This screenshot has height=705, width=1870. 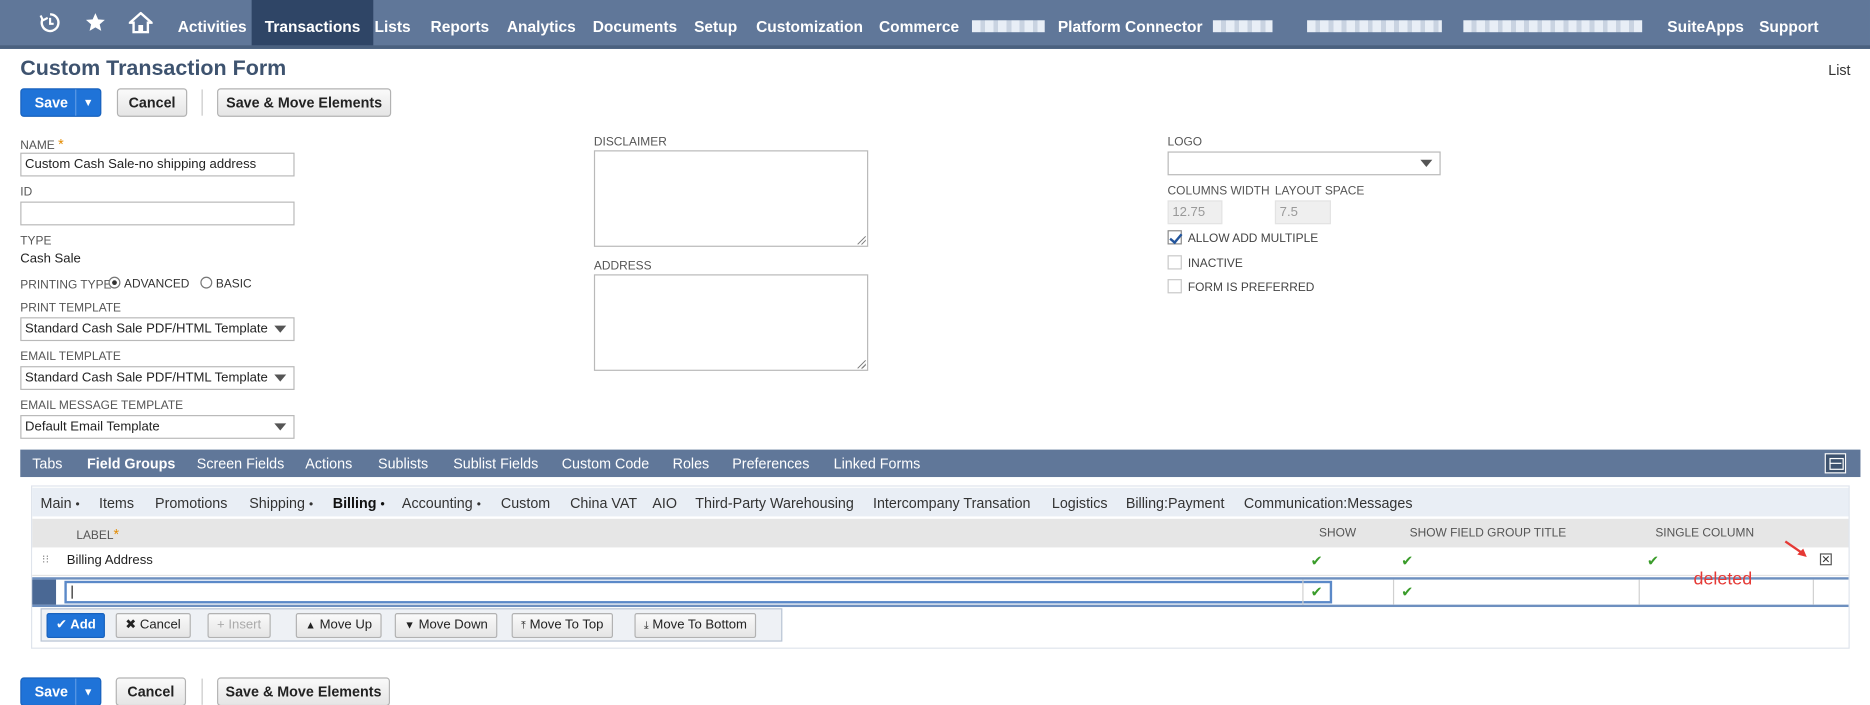 What do you see at coordinates (44, 592) in the screenshot?
I see `row-selector` at bounding box center [44, 592].